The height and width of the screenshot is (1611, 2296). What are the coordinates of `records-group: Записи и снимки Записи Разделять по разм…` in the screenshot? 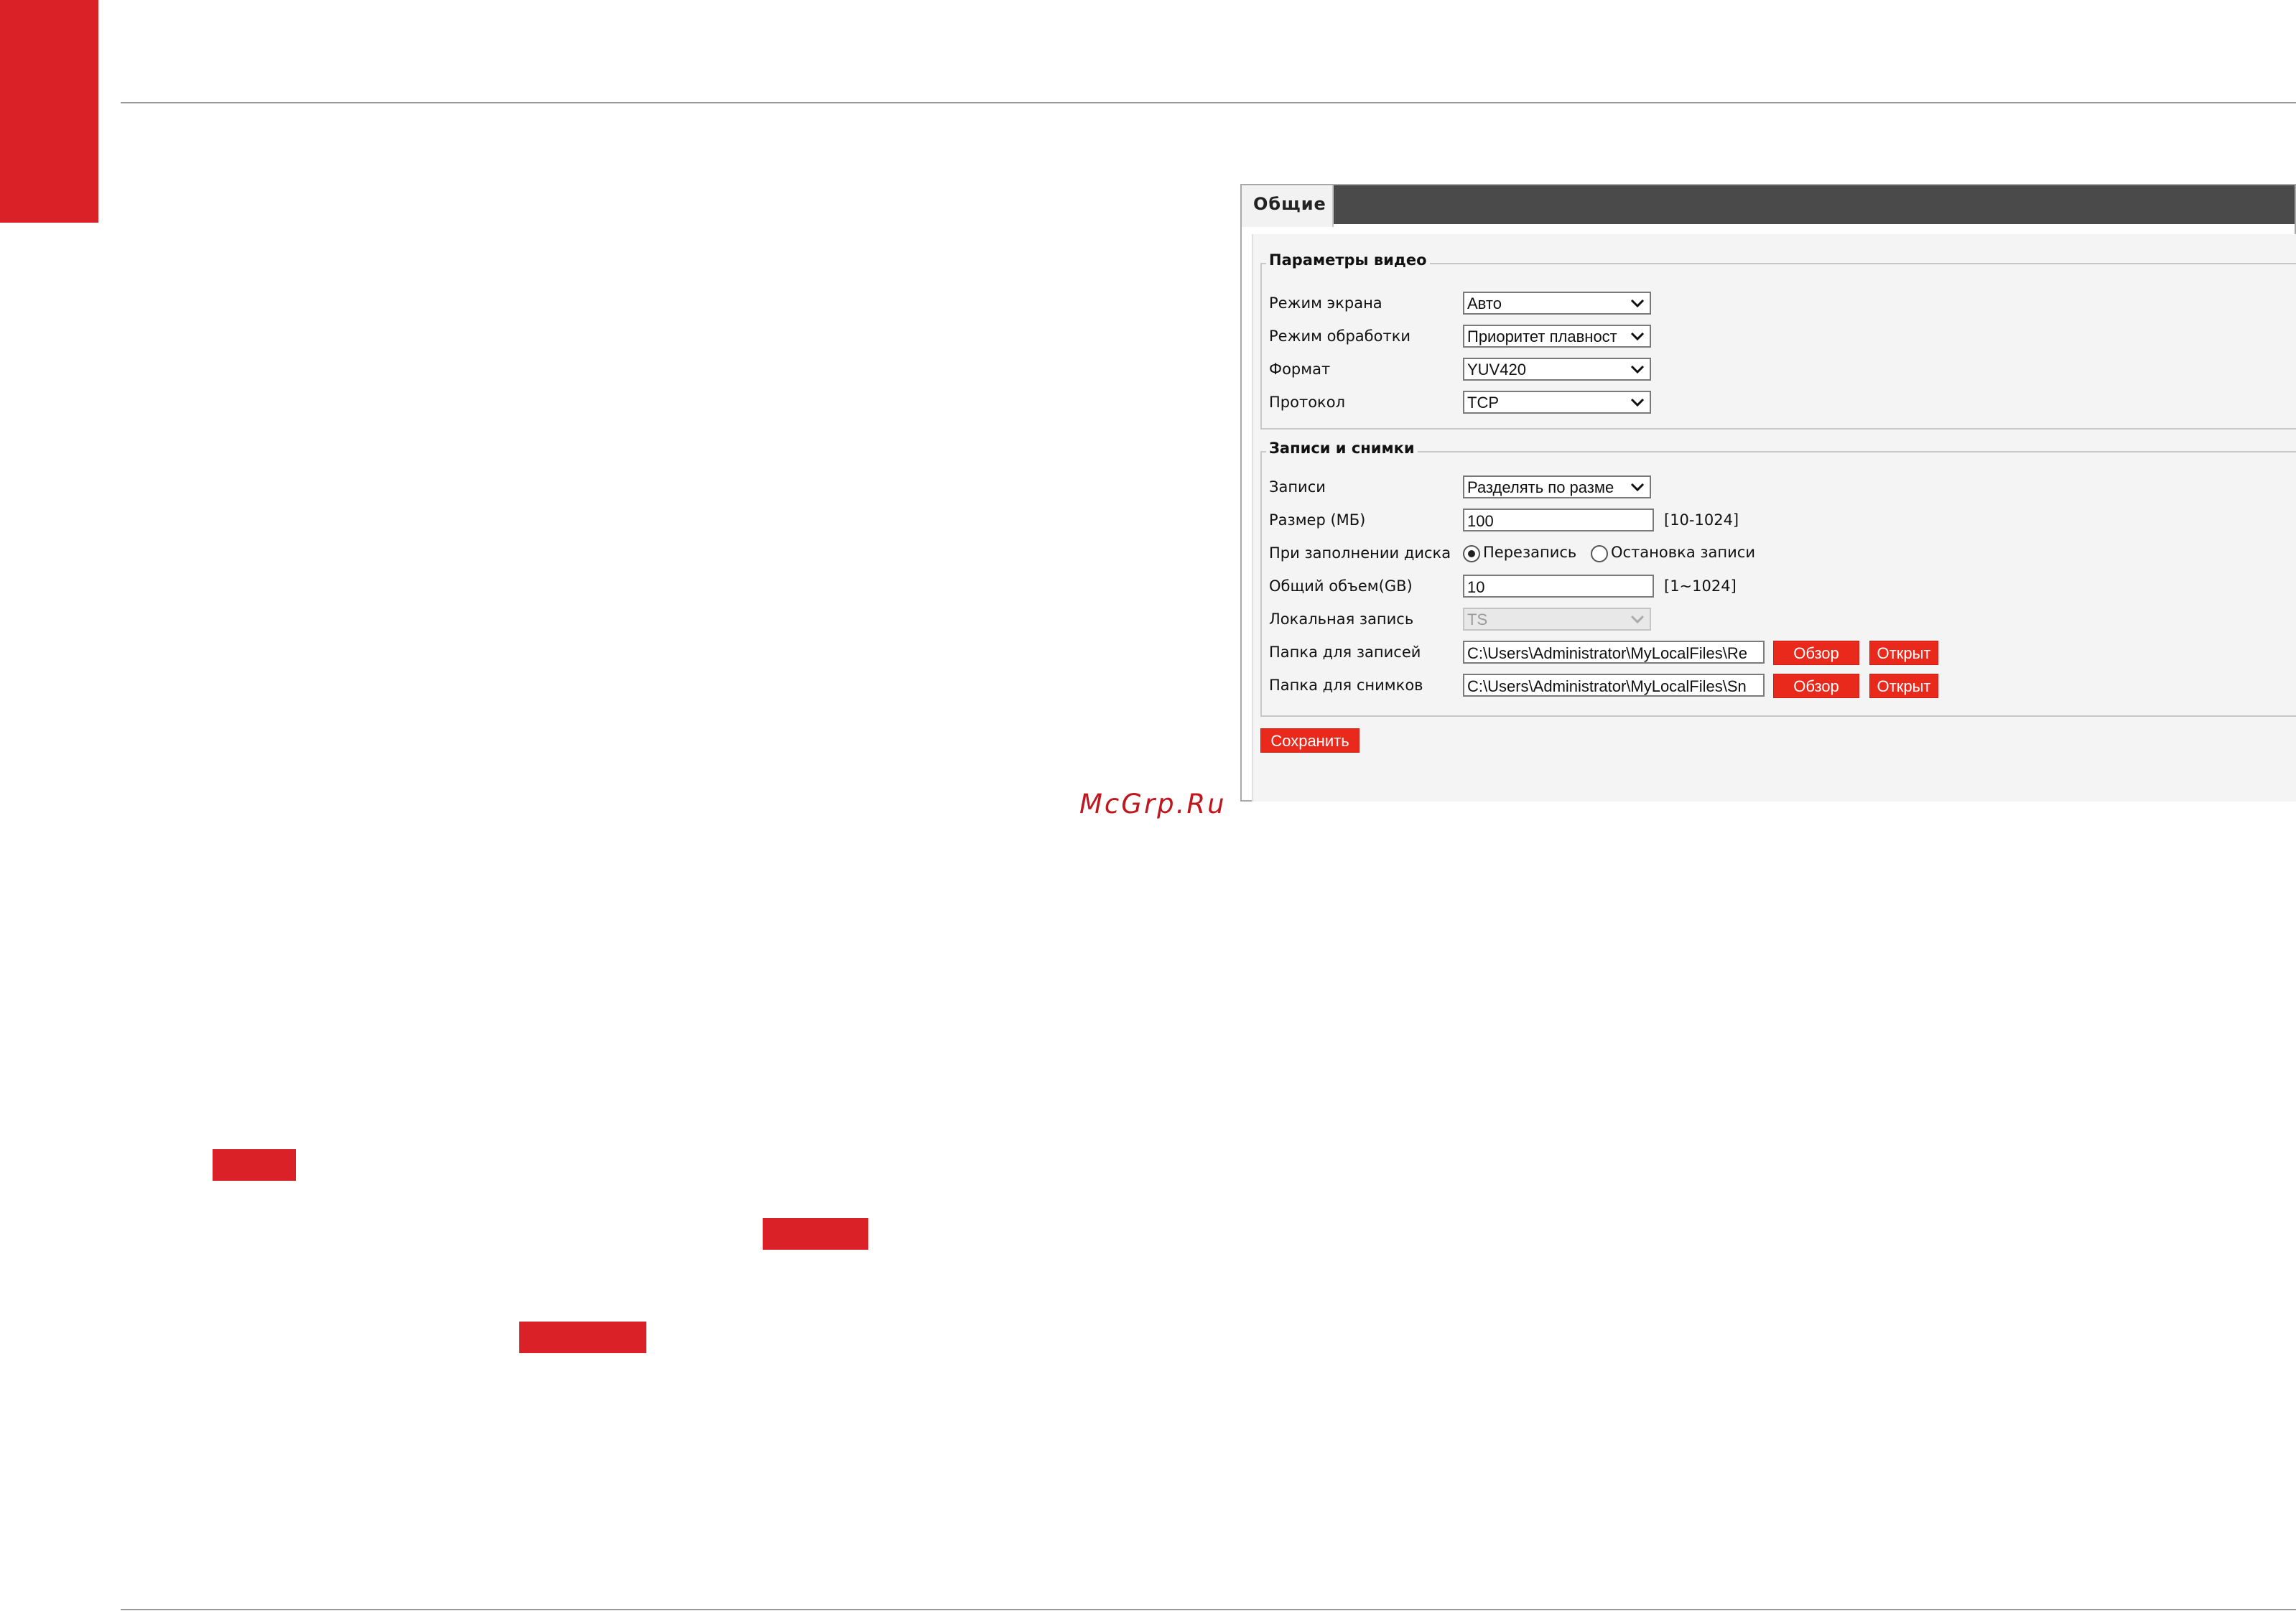 It's located at (1778, 578).